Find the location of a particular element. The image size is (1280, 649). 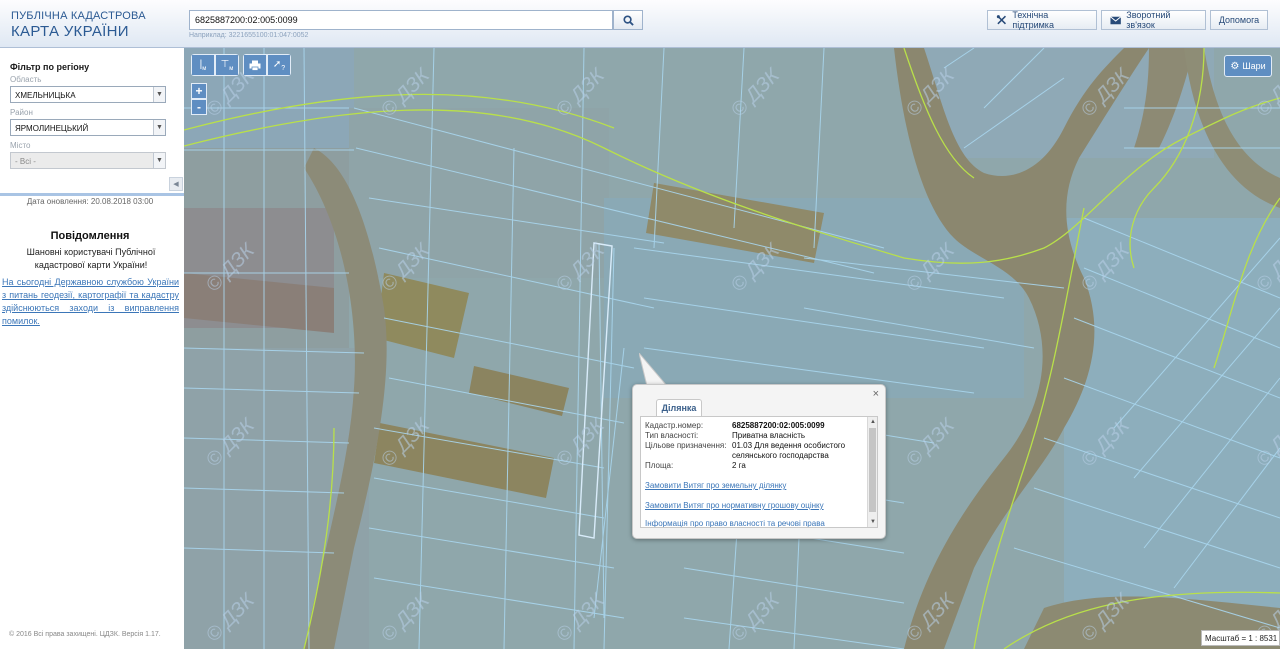

popup-scrollbar: ▲ ▼ is located at coordinates (872, 472).